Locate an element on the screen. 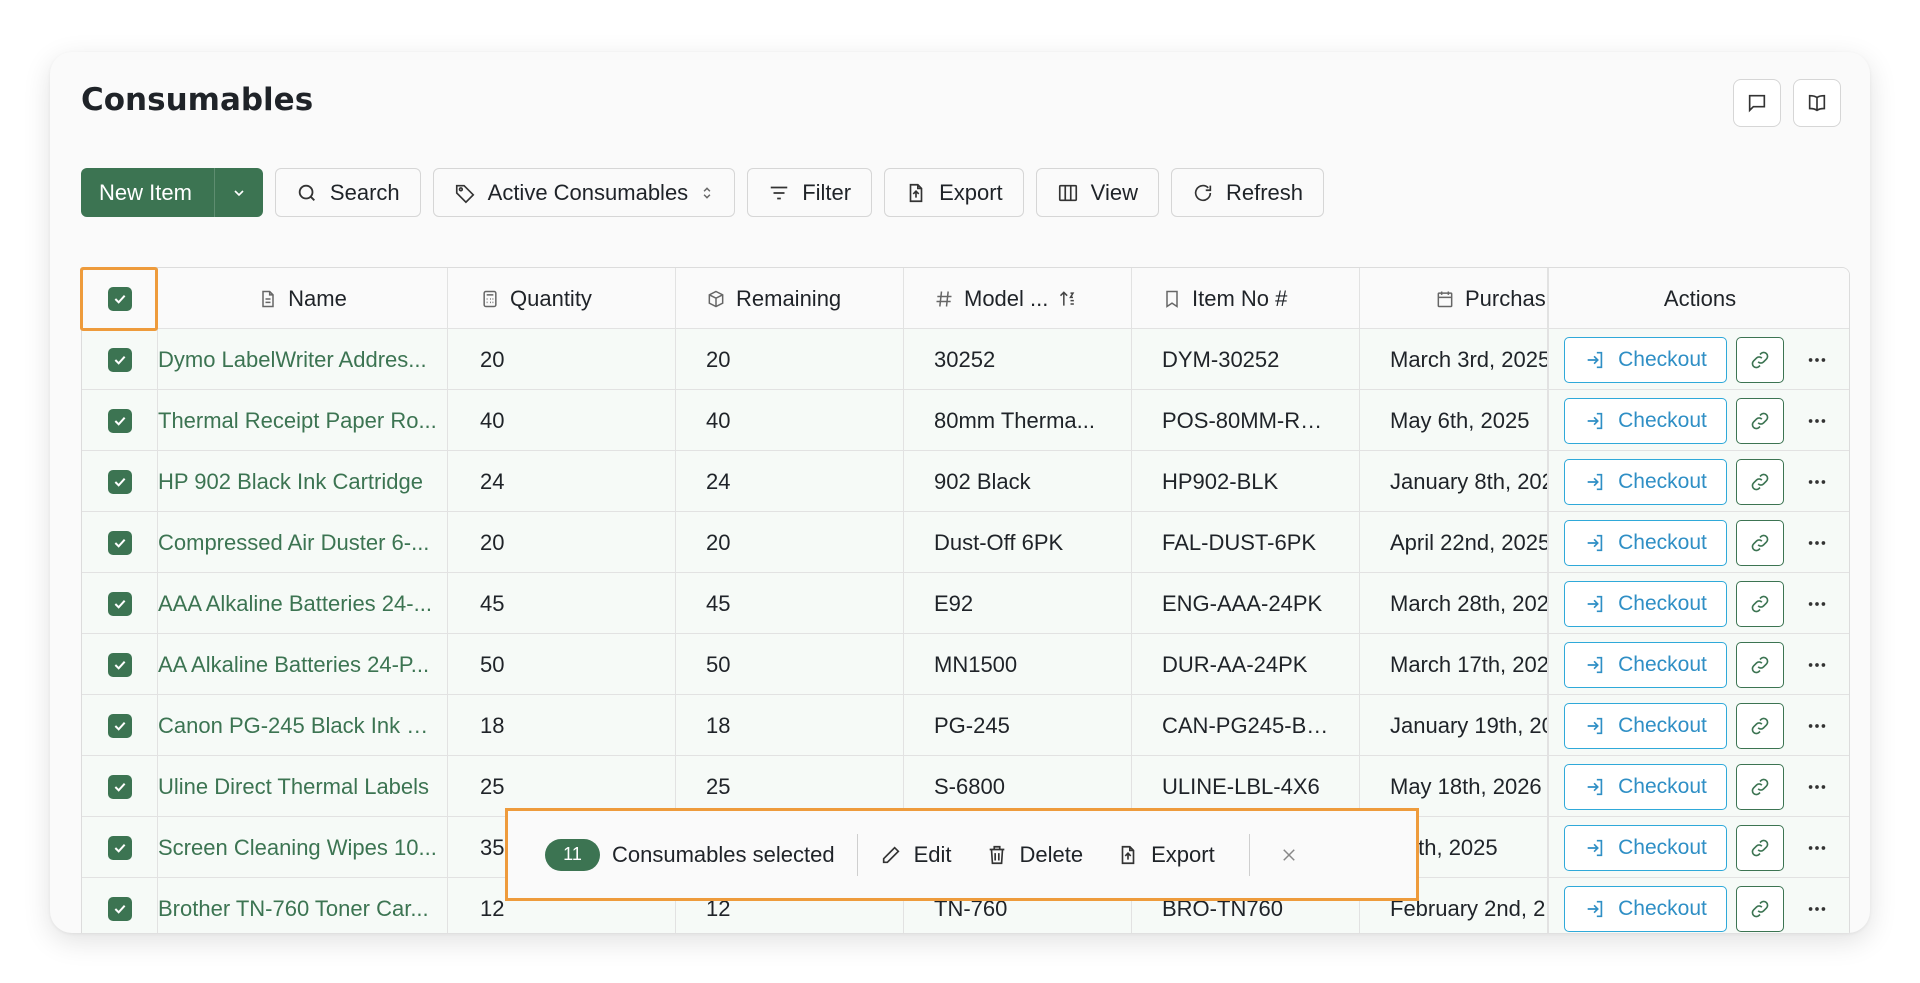 The height and width of the screenshot is (983, 1920). column-header-purchase: Purchas is located at coordinates (1454, 298).